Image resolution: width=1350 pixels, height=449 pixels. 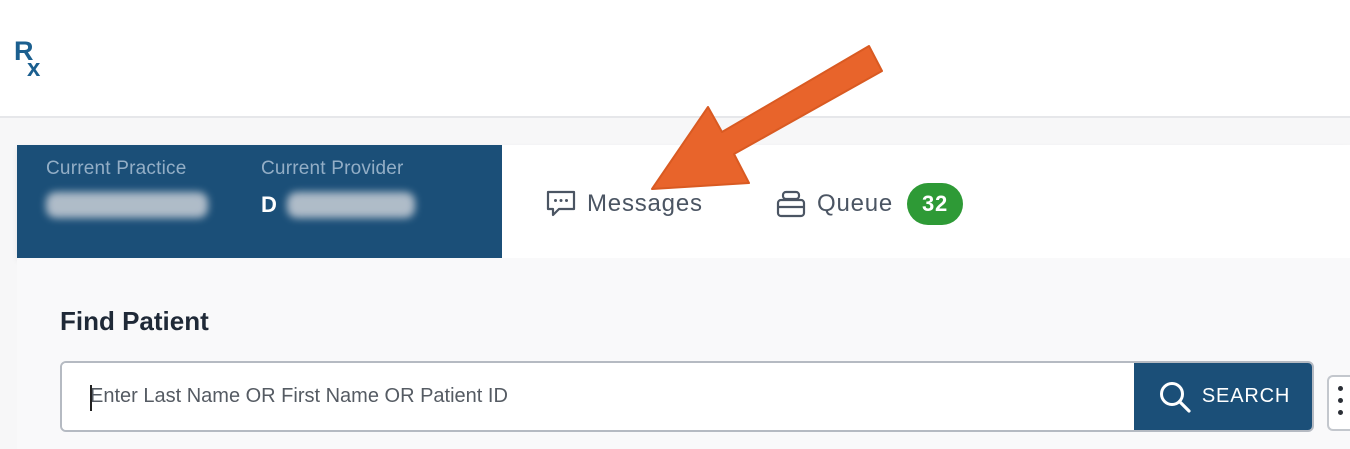 I want to click on more-options-button, so click(x=1338, y=403).